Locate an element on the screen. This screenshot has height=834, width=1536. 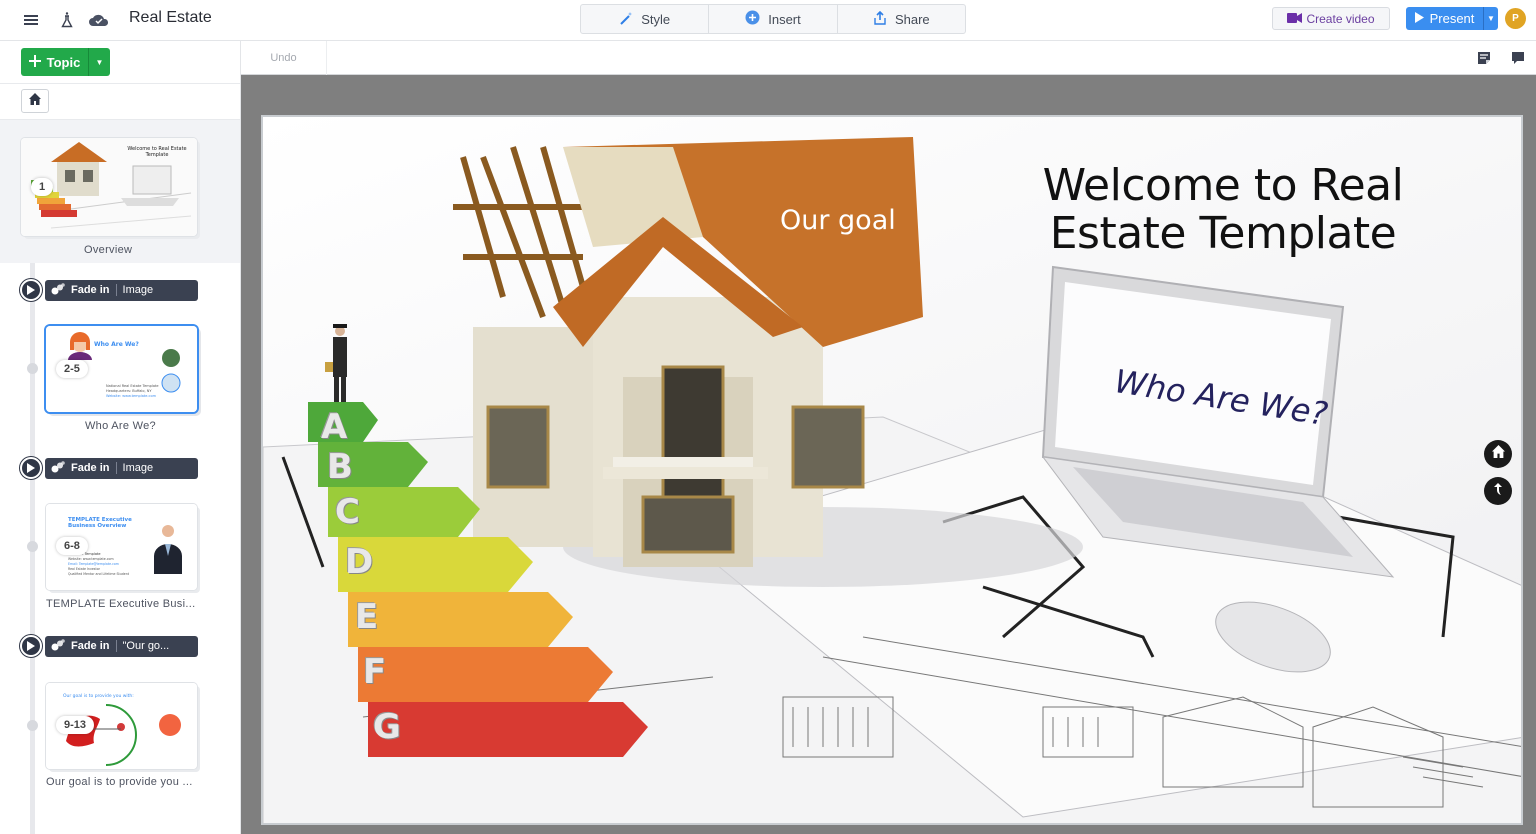
svg-text: Headquarters: Buffalo, NY is located at coordinates (129, 391).